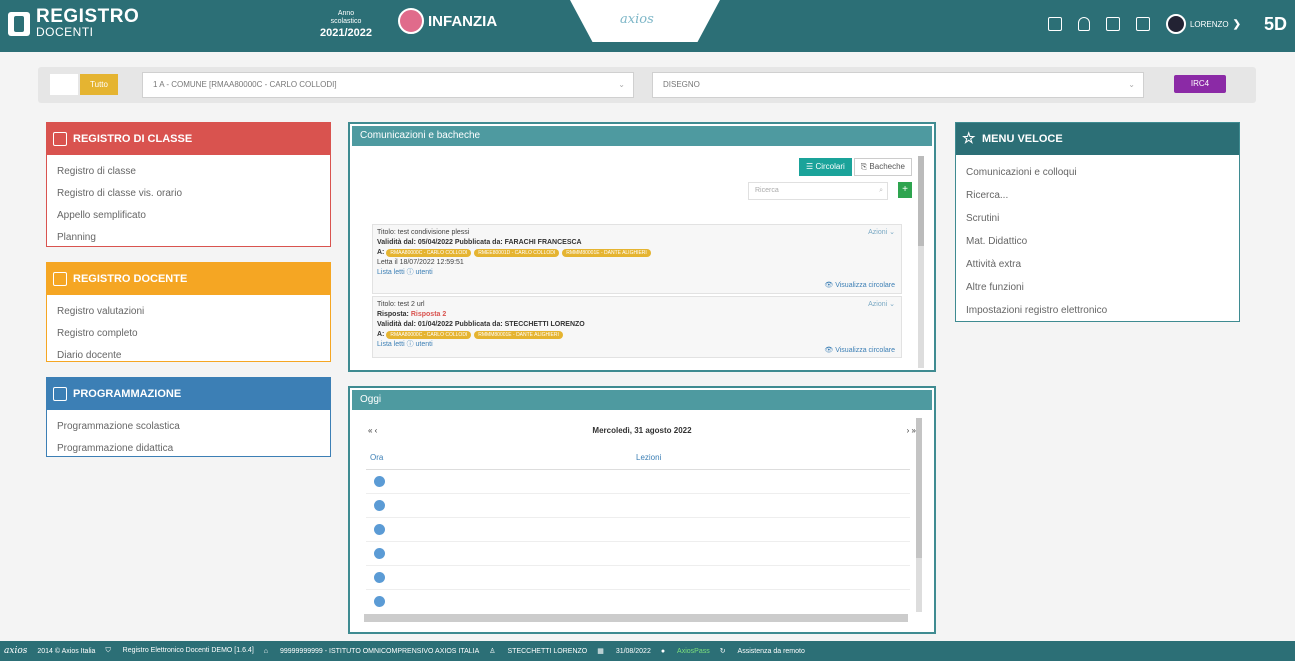 This screenshot has width=1295, height=661. Describe the element at coordinates (188, 216) in the screenshot. I see `menu-item-appello: Appello semplificato` at that location.